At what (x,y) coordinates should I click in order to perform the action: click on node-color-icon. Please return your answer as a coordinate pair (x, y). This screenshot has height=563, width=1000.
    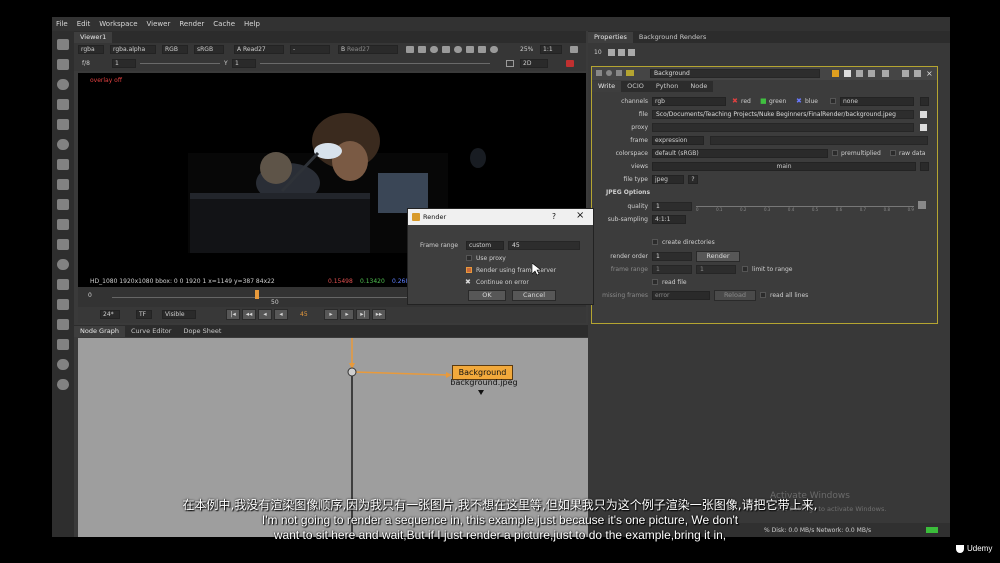
    Looking at the image, I should click on (630, 73).